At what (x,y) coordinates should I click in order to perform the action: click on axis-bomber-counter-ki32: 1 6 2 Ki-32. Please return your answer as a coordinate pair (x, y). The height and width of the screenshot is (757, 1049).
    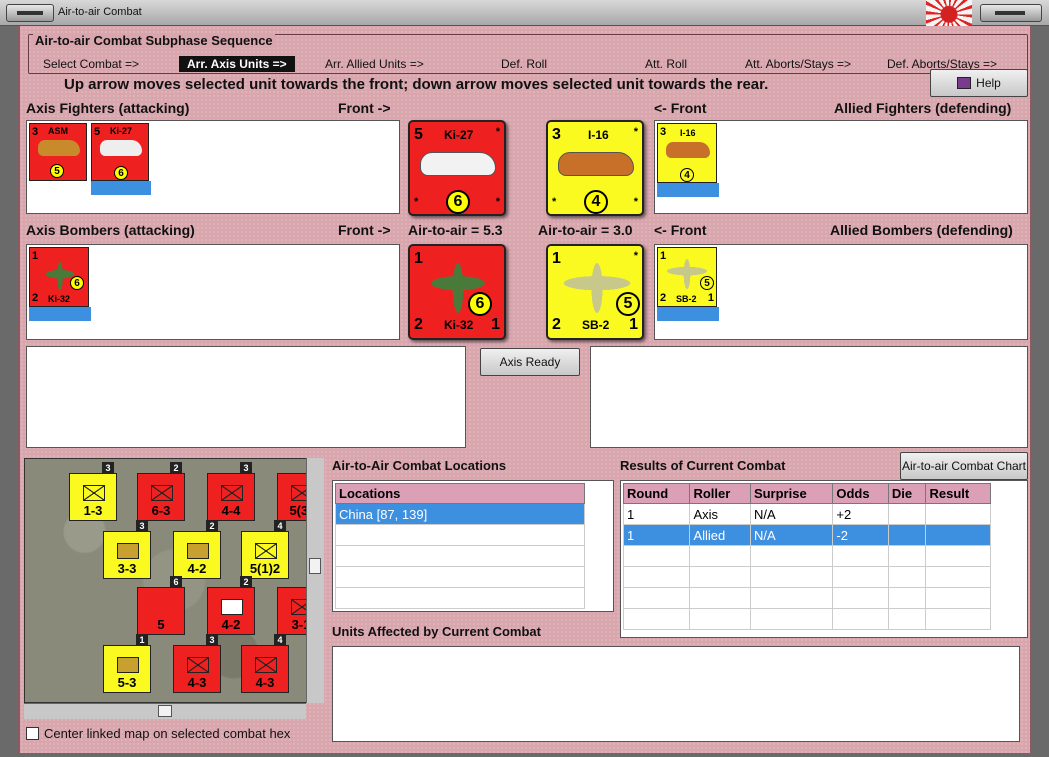
    Looking at the image, I should click on (59, 277).